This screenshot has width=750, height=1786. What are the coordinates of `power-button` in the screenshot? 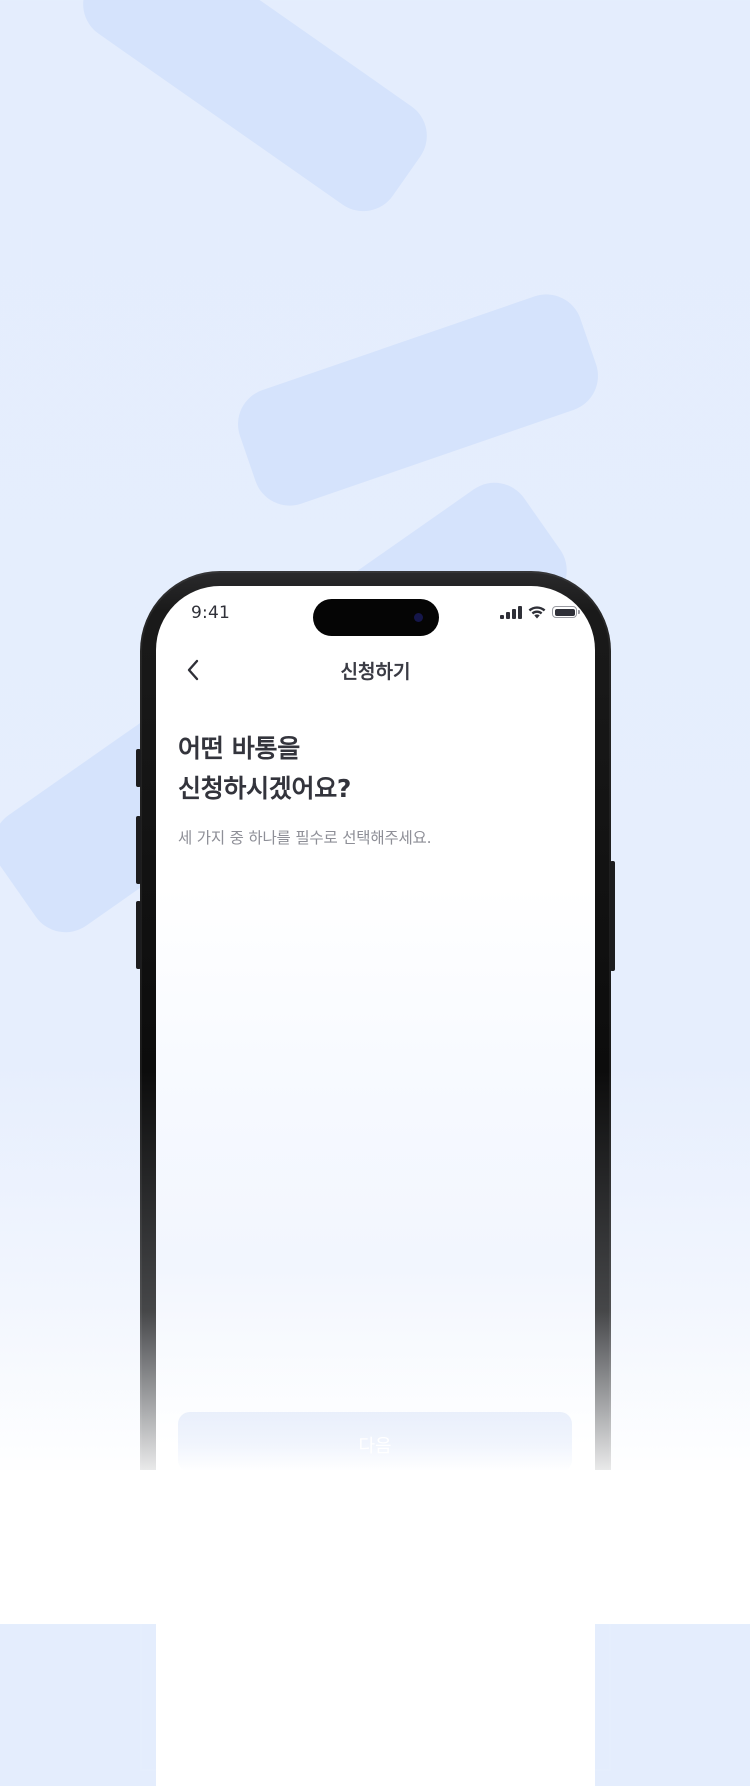 It's located at (612, 916).